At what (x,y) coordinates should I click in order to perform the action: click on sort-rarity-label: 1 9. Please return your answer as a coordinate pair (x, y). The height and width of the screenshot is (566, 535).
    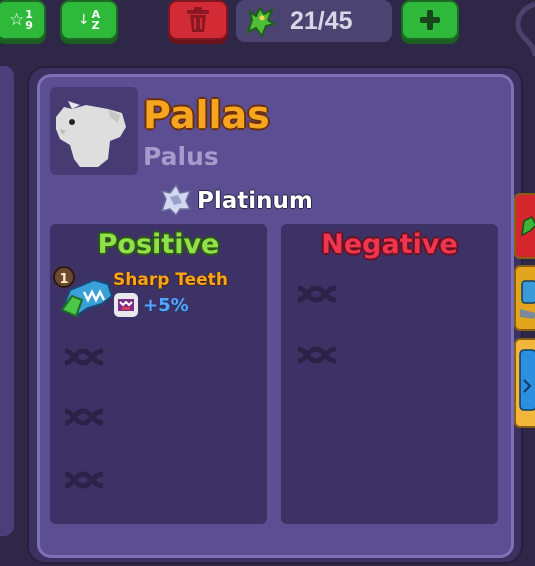
    Looking at the image, I should click on (29, 20).